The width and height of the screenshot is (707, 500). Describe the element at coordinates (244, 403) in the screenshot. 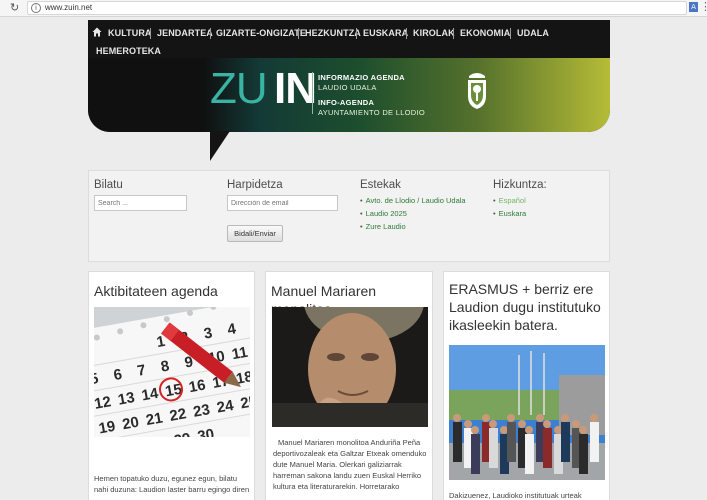

I see `calendar-day: 25` at that location.